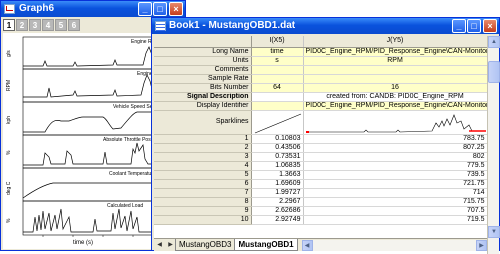 This screenshot has width=500, height=254. Describe the element at coordinates (277, 139) in the screenshot. I see `cell-x: 0.10803` at that location.